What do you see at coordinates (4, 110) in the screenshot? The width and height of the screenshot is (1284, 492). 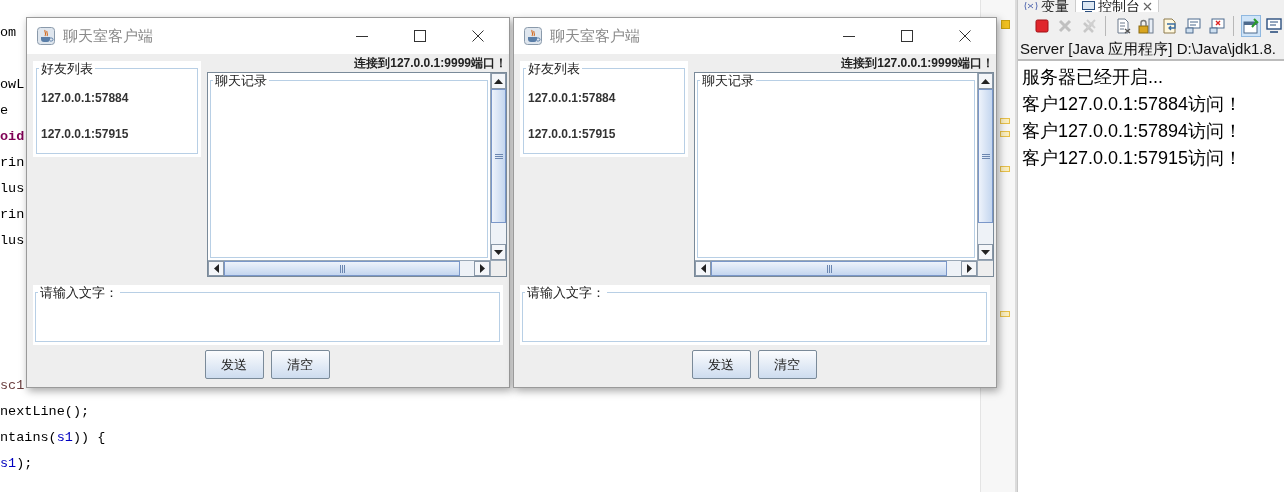 I see `code-line: e` at bounding box center [4, 110].